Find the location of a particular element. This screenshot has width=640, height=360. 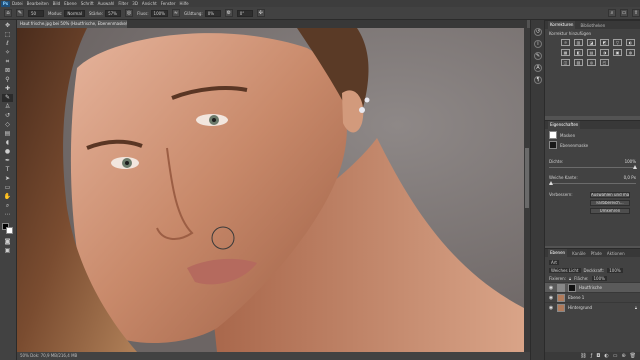

smoothing-field: Glättung: 0% is located at coordinates (202, 13).